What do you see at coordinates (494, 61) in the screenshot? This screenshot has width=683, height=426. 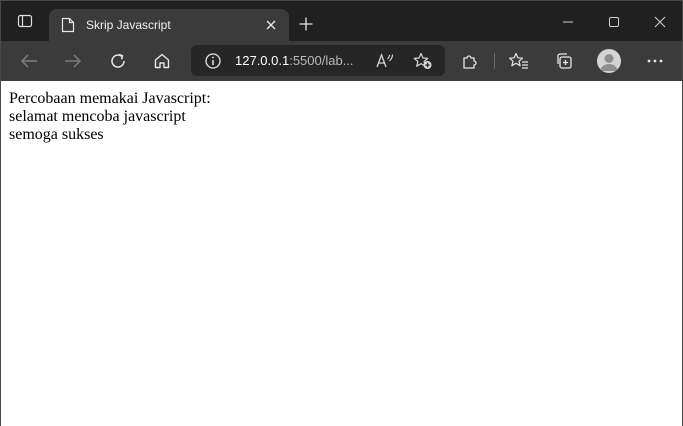 I see `toolbar-separator` at bounding box center [494, 61].